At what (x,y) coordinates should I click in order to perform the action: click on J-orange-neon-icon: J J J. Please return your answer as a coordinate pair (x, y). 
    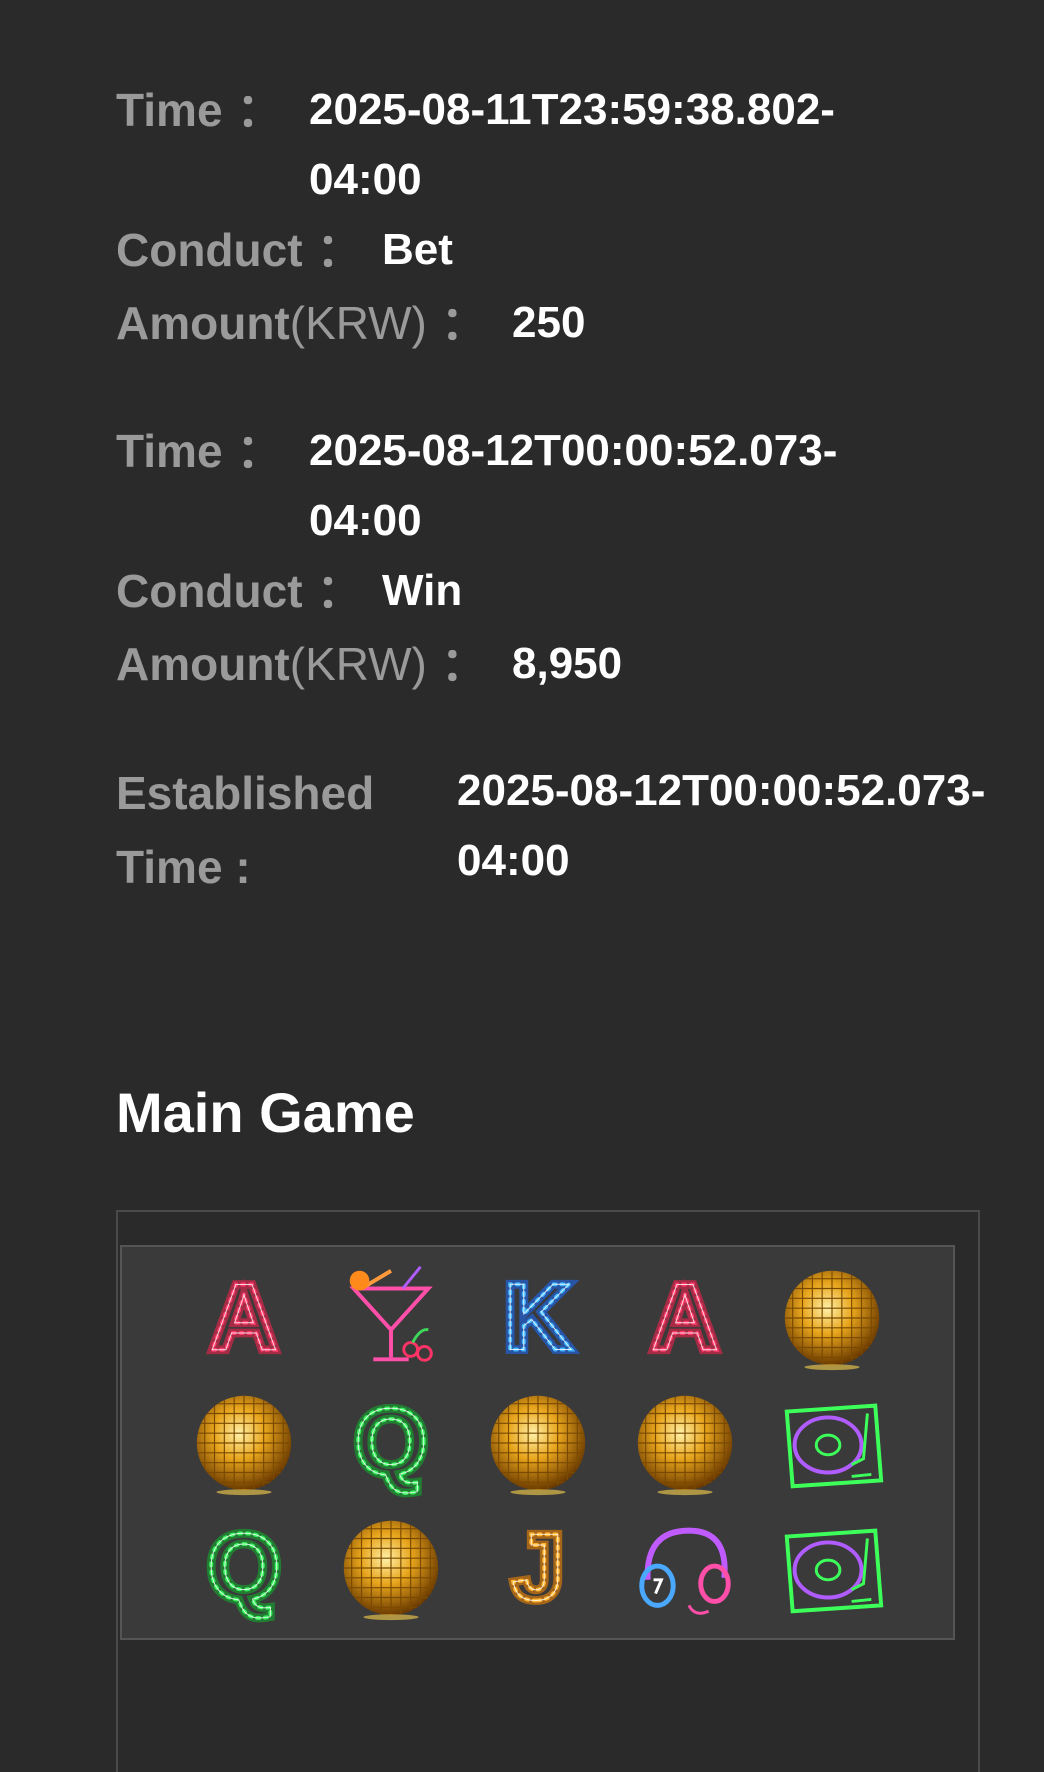
    Looking at the image, I should click on (538, 1568).